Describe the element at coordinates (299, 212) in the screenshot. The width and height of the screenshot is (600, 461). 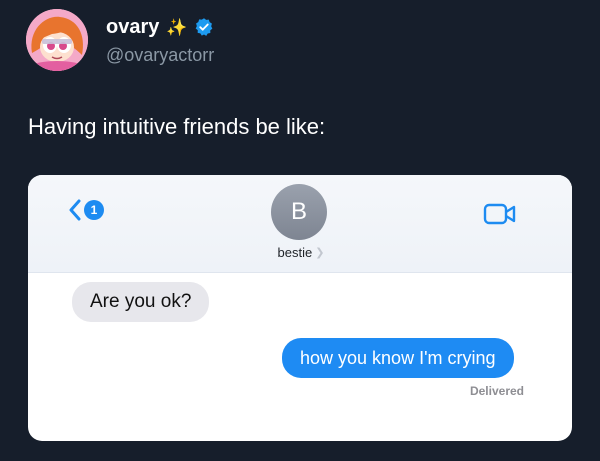
I see `contact-avatar: B` at that location.